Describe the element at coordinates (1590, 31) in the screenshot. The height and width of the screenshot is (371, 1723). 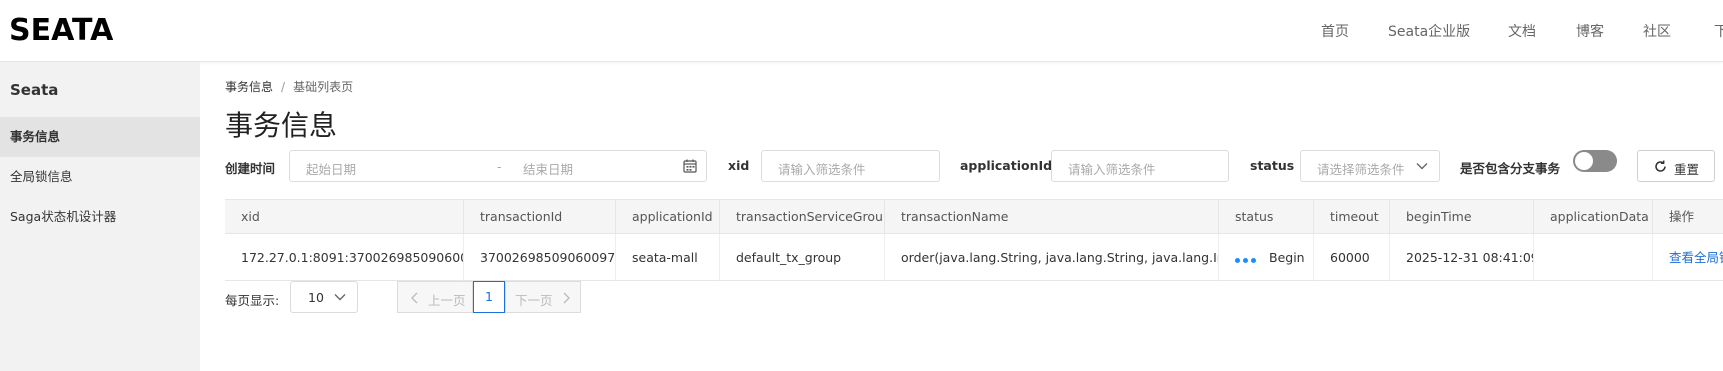
I see `nav-item-blog: 博客` at that location.